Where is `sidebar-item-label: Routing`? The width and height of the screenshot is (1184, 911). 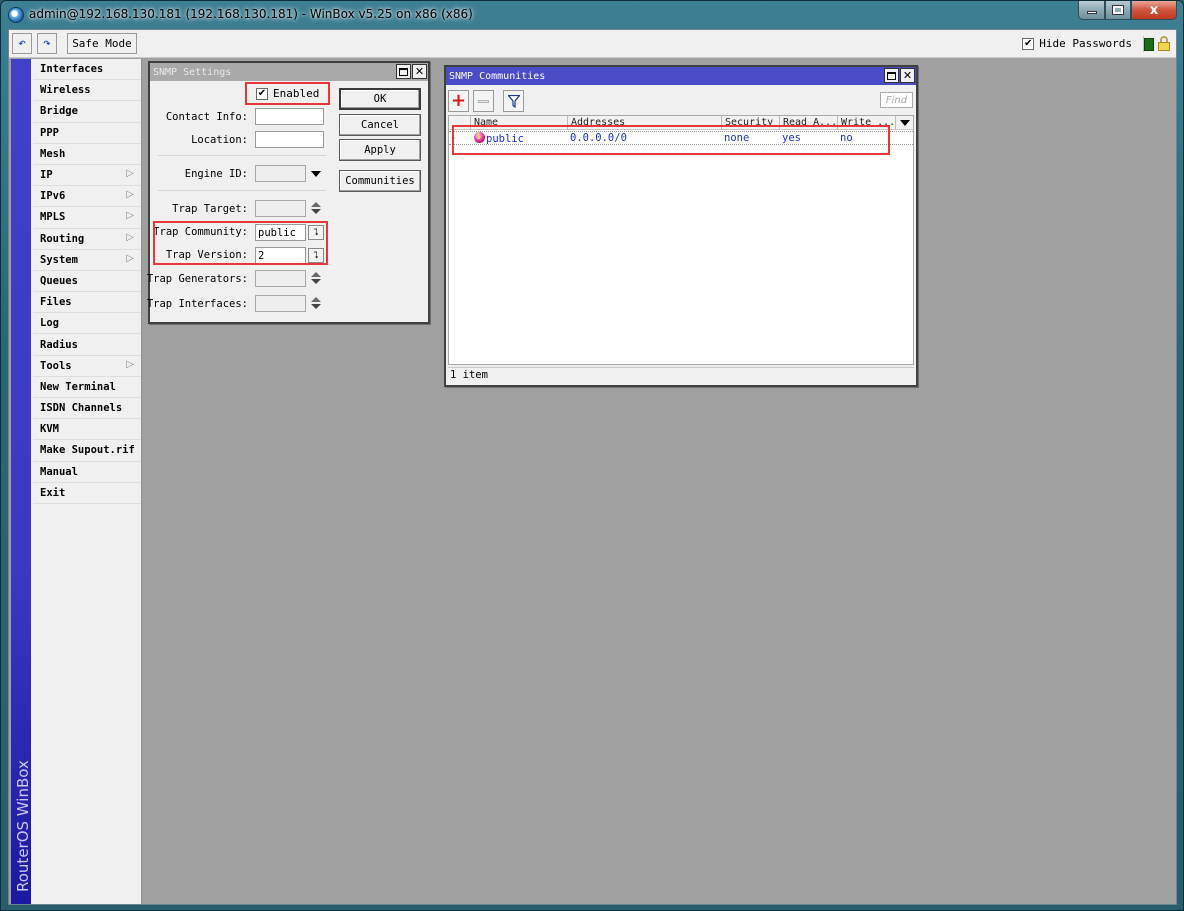 sidebar-item-label: Routing is located at coordinates (62, 238).